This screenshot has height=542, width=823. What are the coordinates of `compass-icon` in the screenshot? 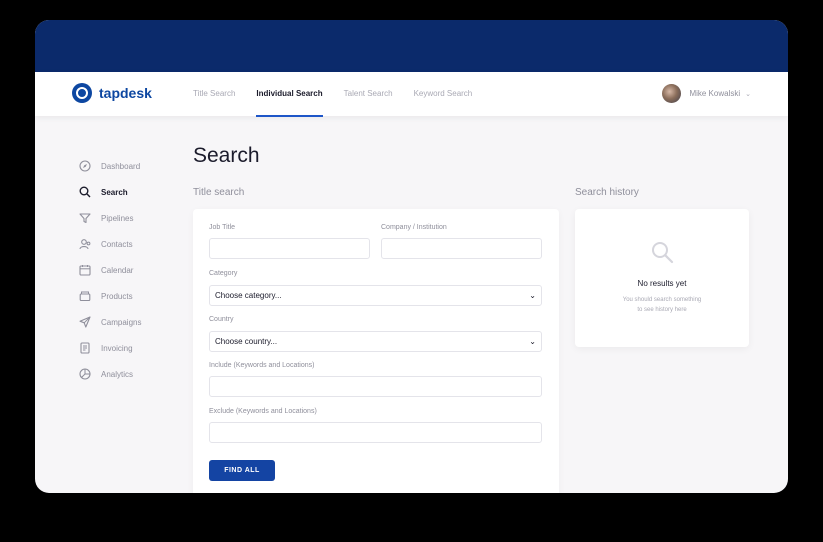 It's located at (84, 166).